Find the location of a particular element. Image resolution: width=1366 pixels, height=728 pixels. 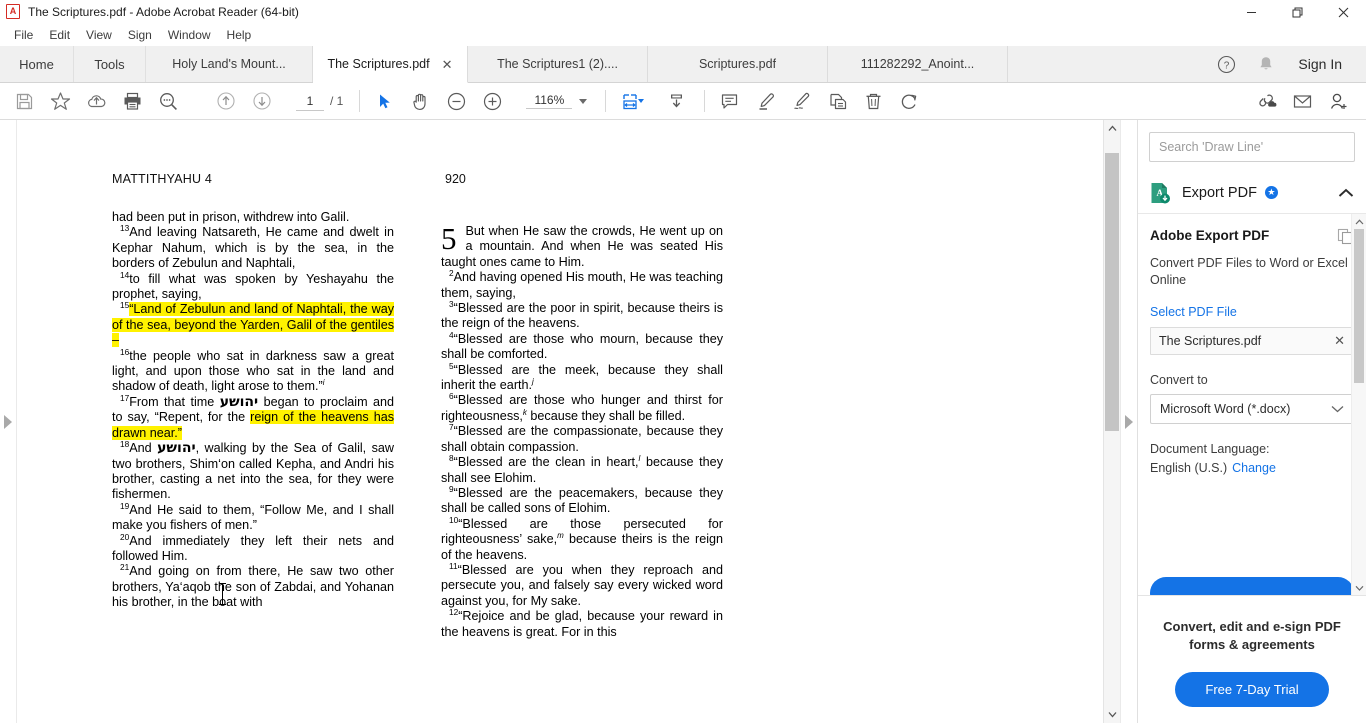

panel-scrollbar is located at coordinates (1358, 404).